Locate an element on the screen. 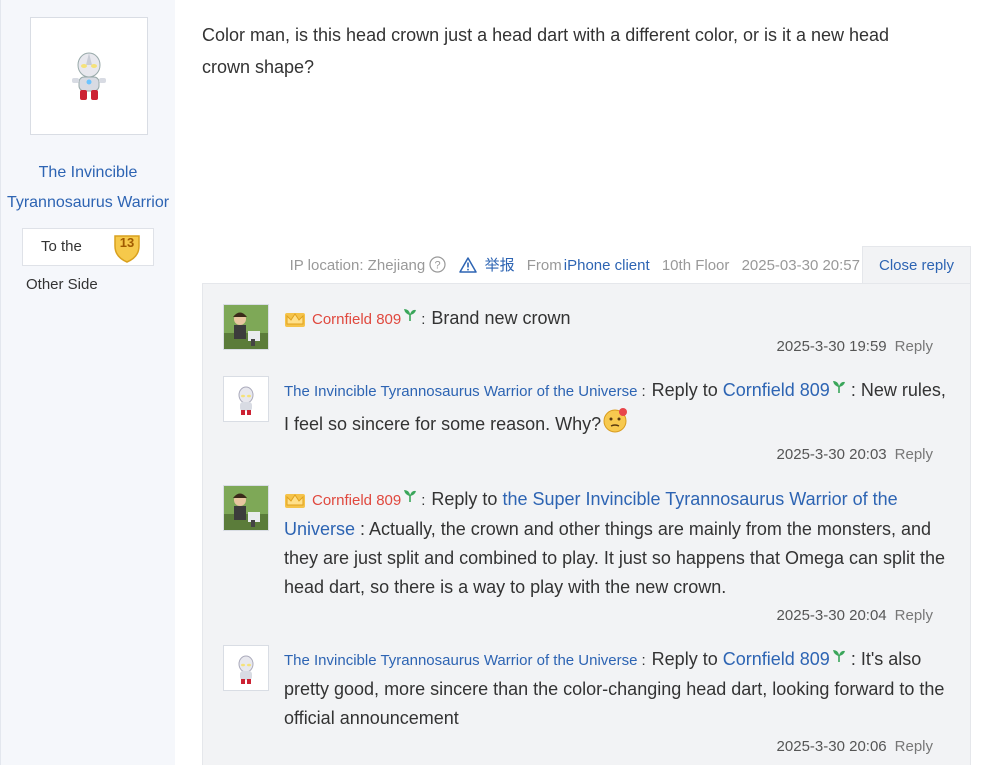 The width and height of the screenshot is (992, 765). reply-time: 2025-3-30 20:03 is located at coordinates (831, 454).